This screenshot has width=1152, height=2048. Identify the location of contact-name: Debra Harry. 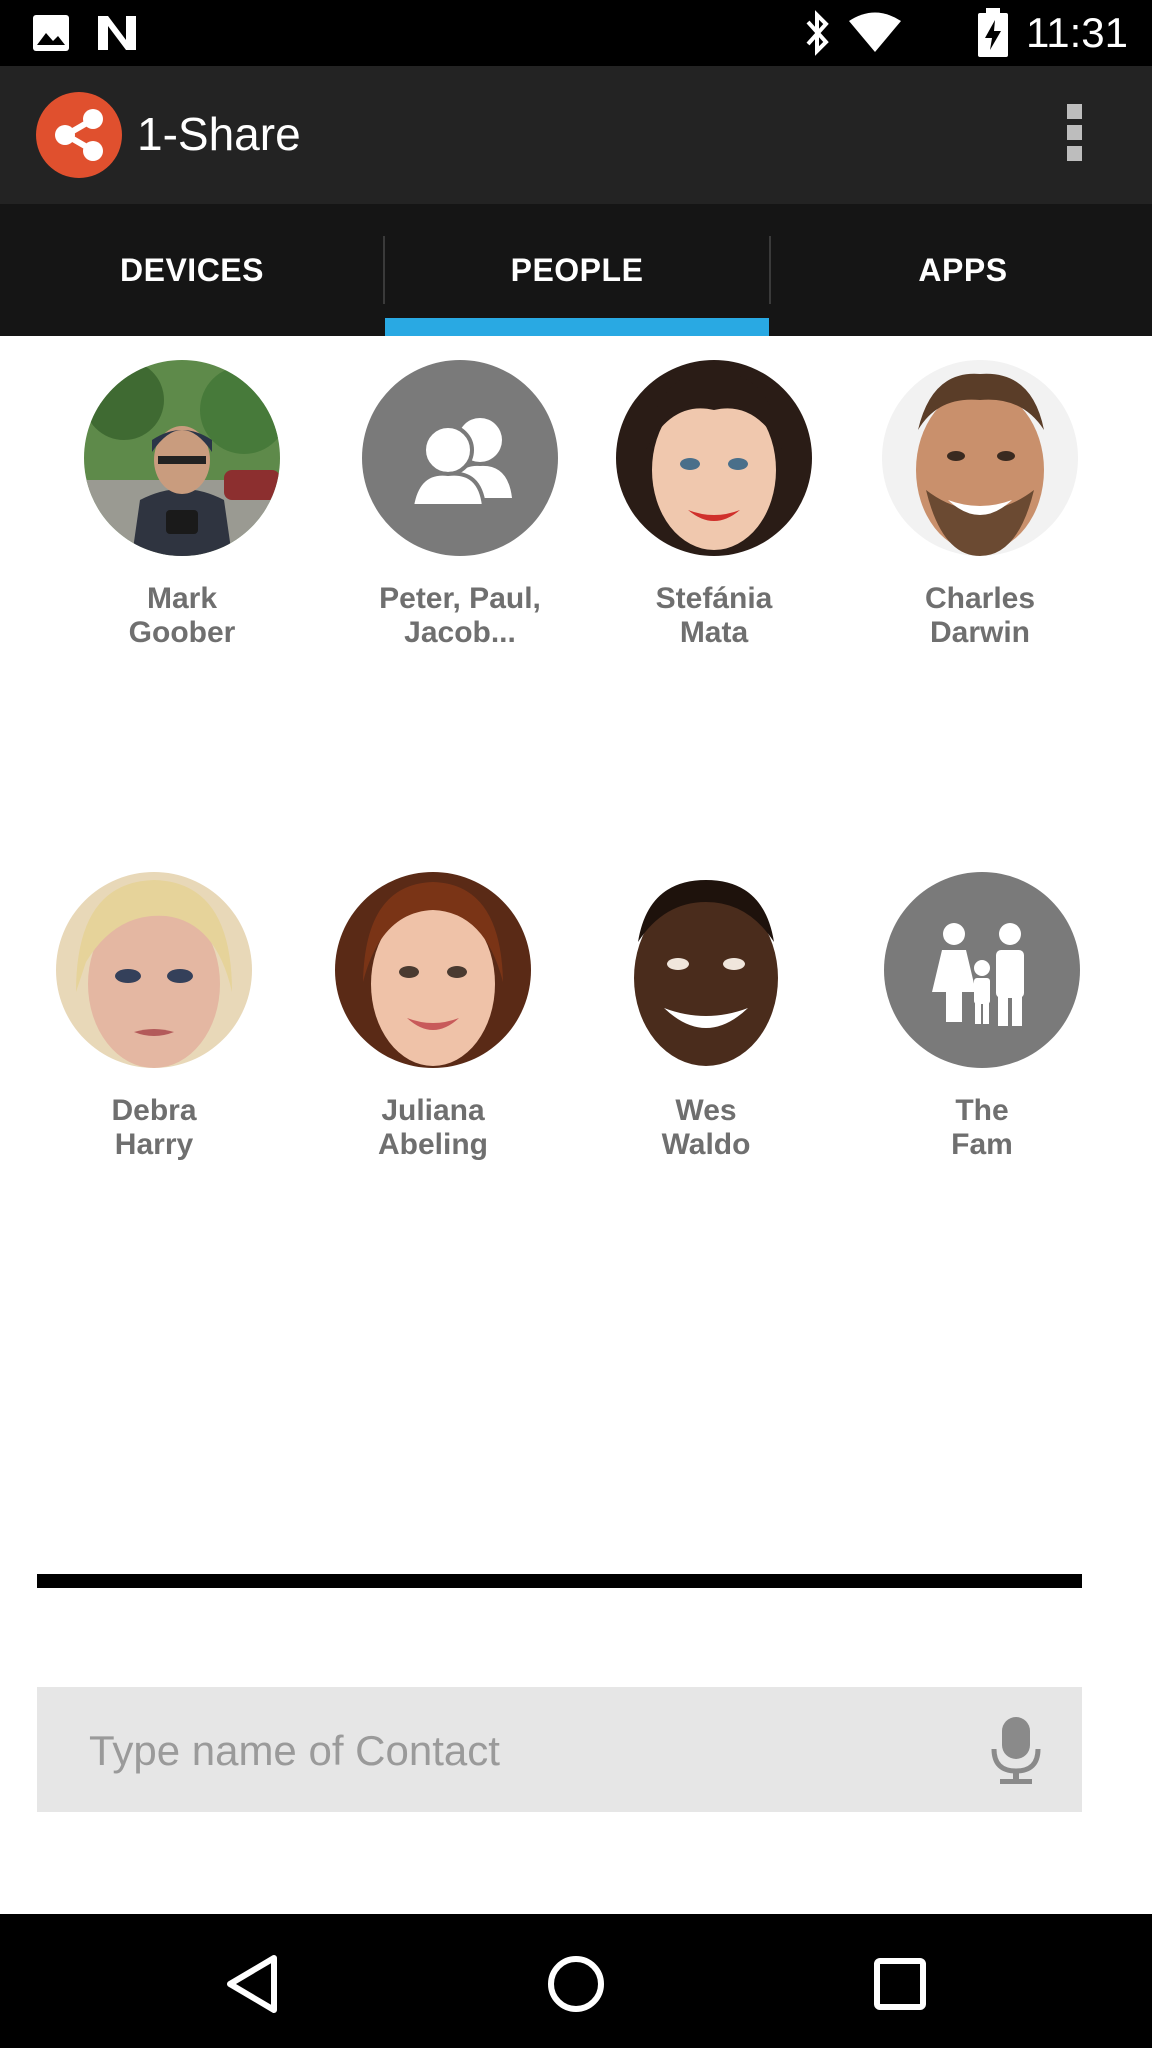
(154, 1128).